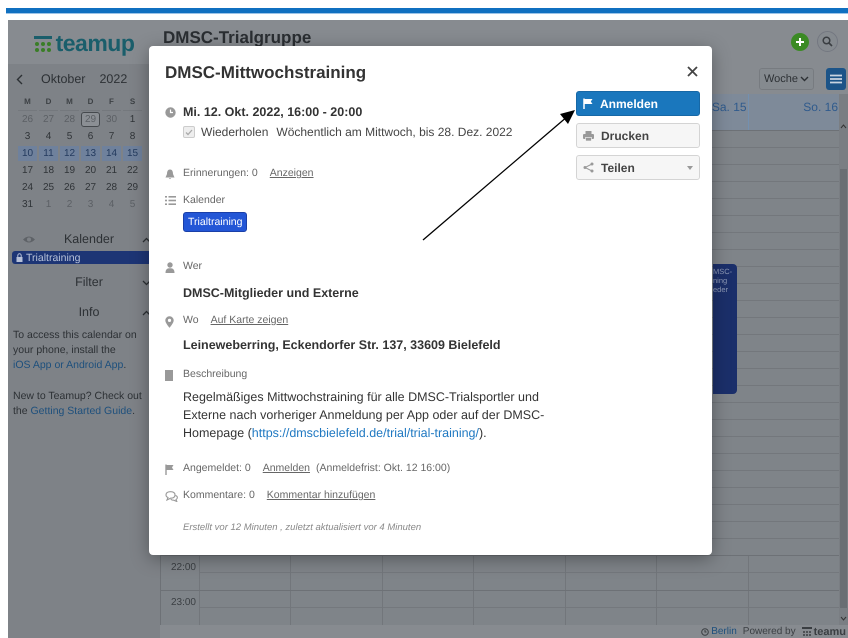 The width and height of the screenshot is (848, 638). What do you see at coordinates (90, 187) in the screenshot?
I see `calendar-day: 27` at bounding box center [90, 187].